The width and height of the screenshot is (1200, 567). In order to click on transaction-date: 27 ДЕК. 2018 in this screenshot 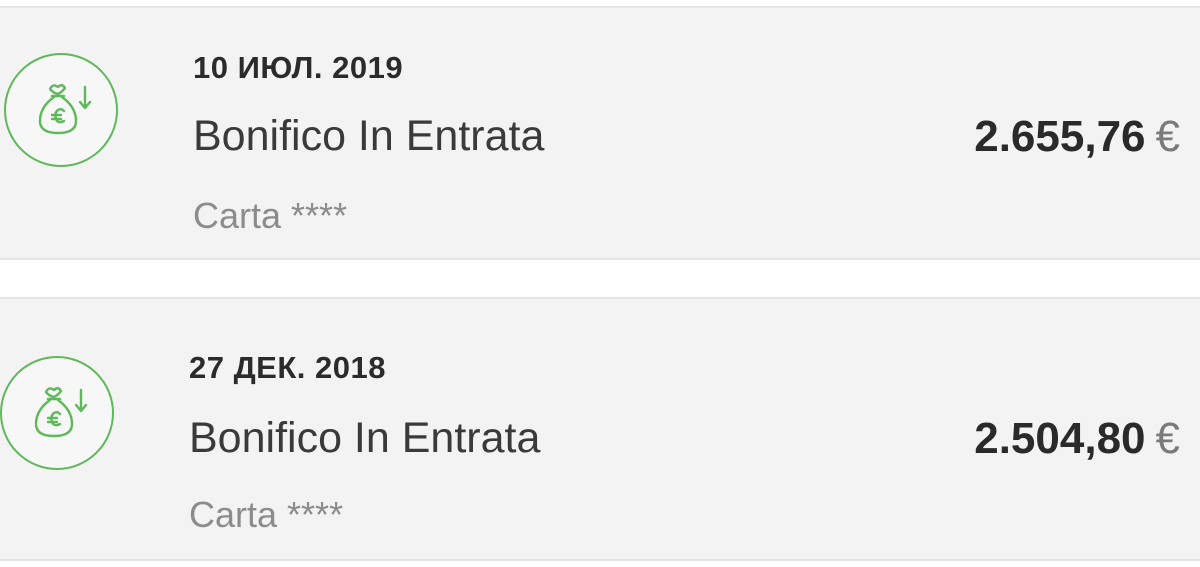, I will do `click(287, 367)`.